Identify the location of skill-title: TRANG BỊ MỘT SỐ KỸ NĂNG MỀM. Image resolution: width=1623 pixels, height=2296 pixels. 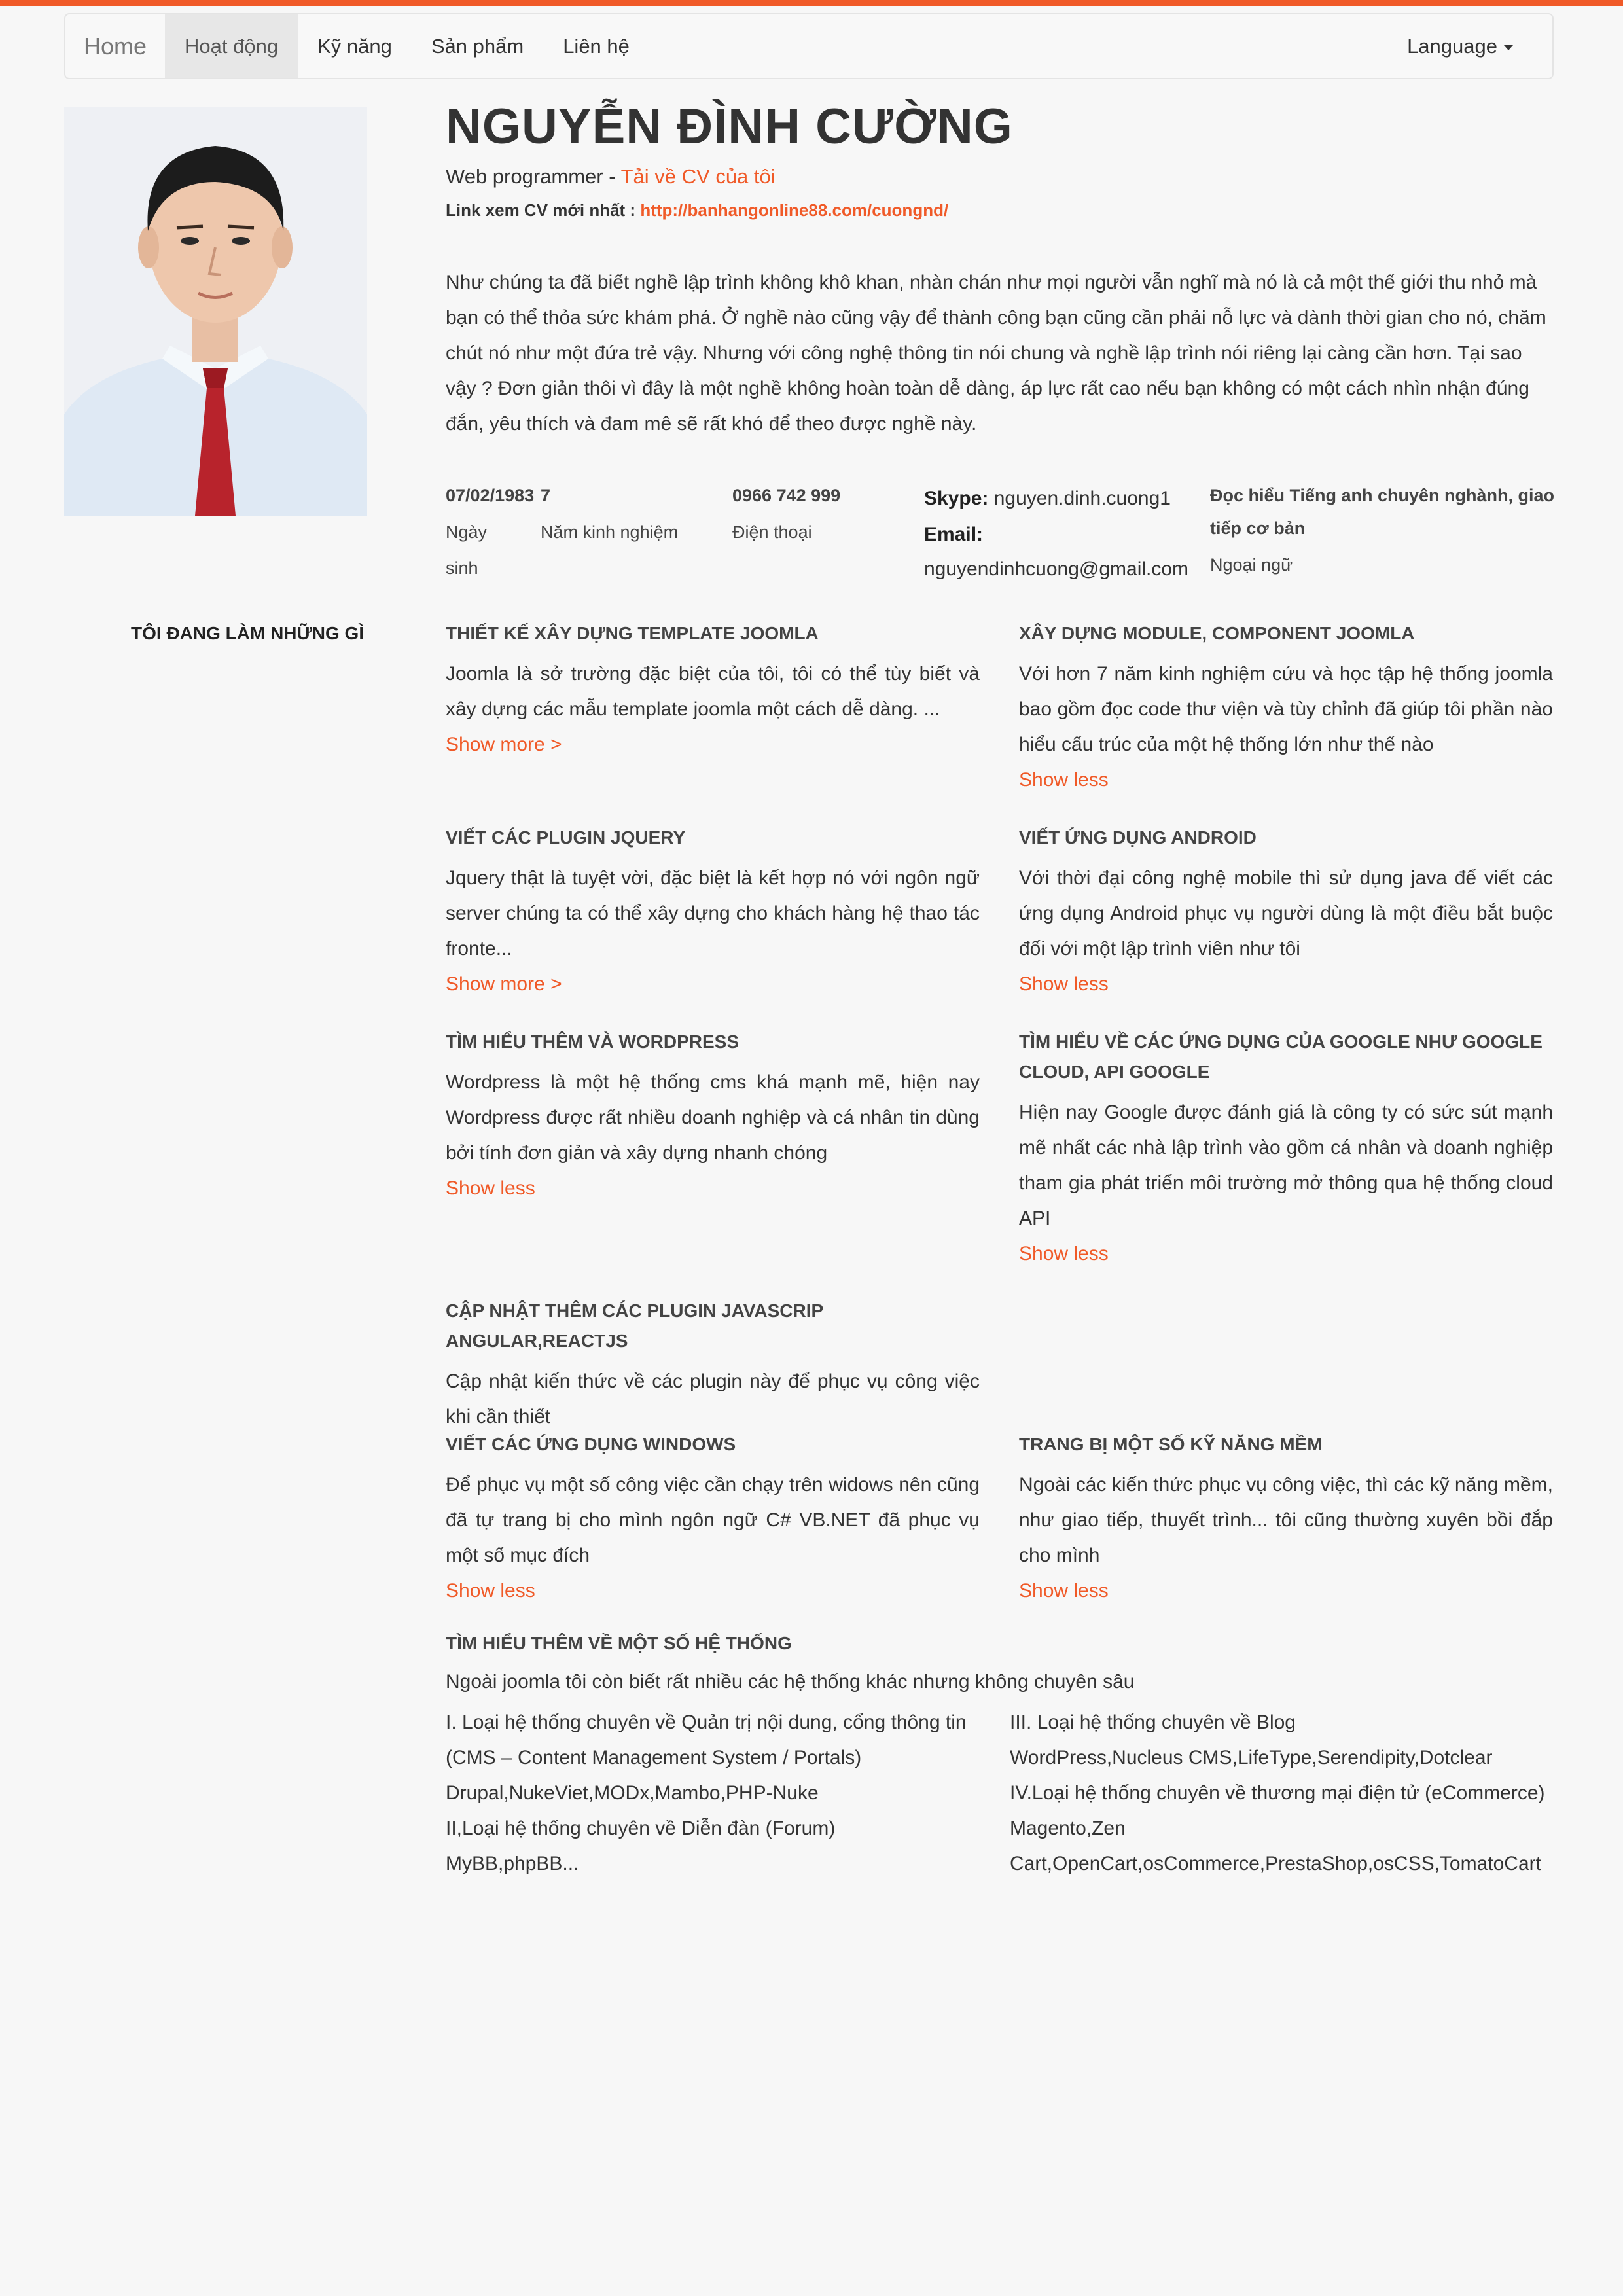
(1171, 1444).